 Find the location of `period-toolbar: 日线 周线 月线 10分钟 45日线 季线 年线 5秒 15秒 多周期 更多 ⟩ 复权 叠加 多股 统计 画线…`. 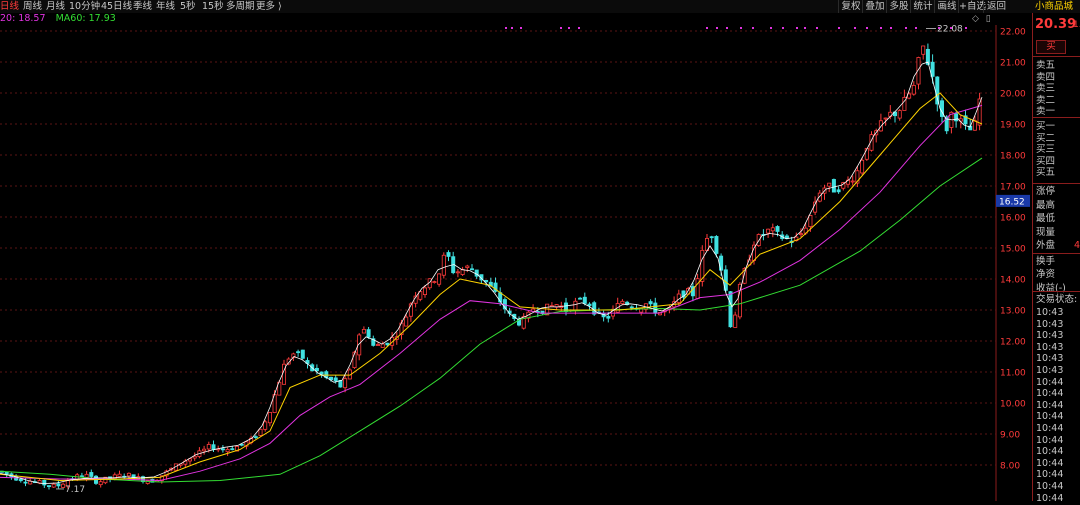

period-toolbar: 日线 周线 月线 10分钟 45日线 季线 年线 5秒 15秒 多周期 更多 ⟩ 复权 叠加 多股 统计 画线… is located at coordinates (540, 6).